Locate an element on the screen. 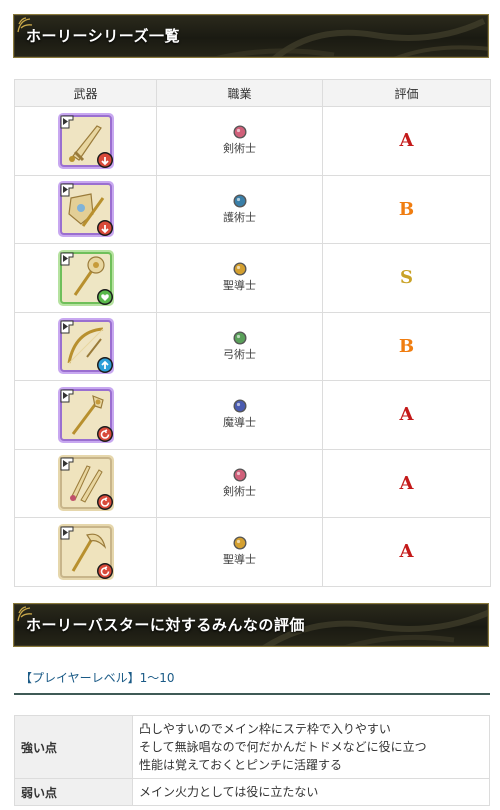 The width and height of the screenshot is (500, 810). header-job: 職業 is located at coordinates (239, 93).